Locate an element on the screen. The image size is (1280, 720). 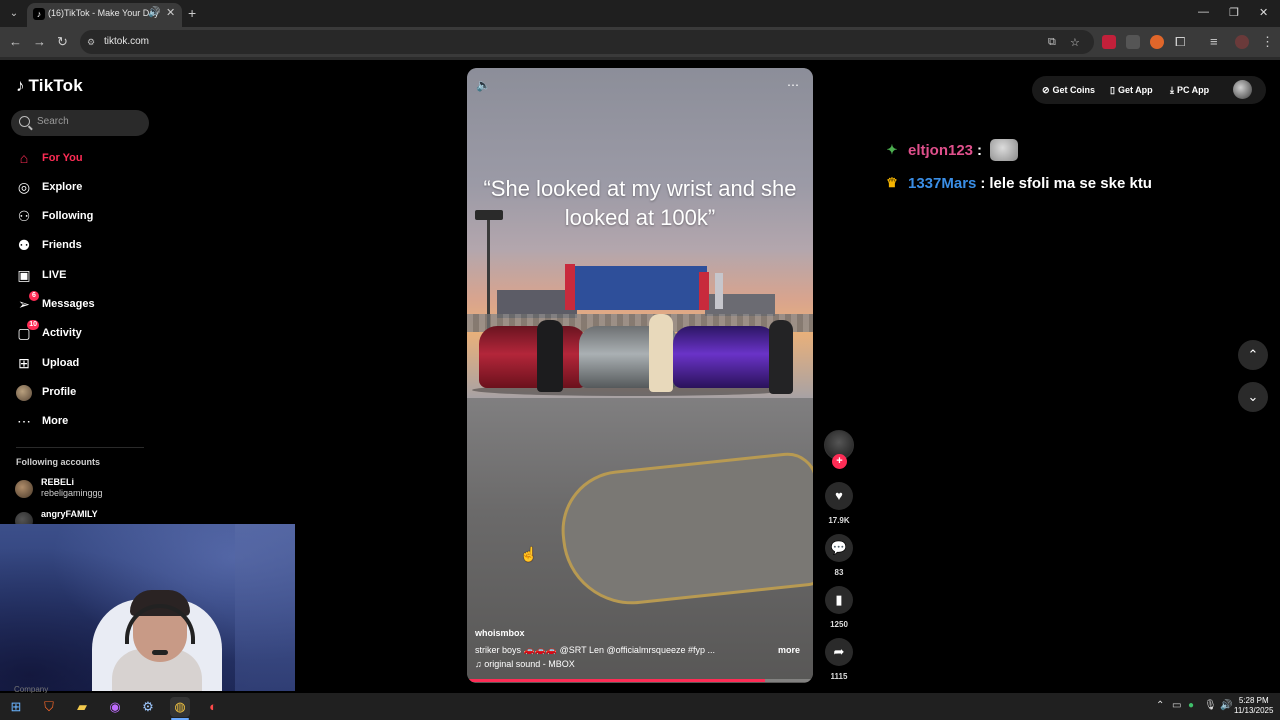
coin-icon: ⊘ is located at coordinates (1046, 89).